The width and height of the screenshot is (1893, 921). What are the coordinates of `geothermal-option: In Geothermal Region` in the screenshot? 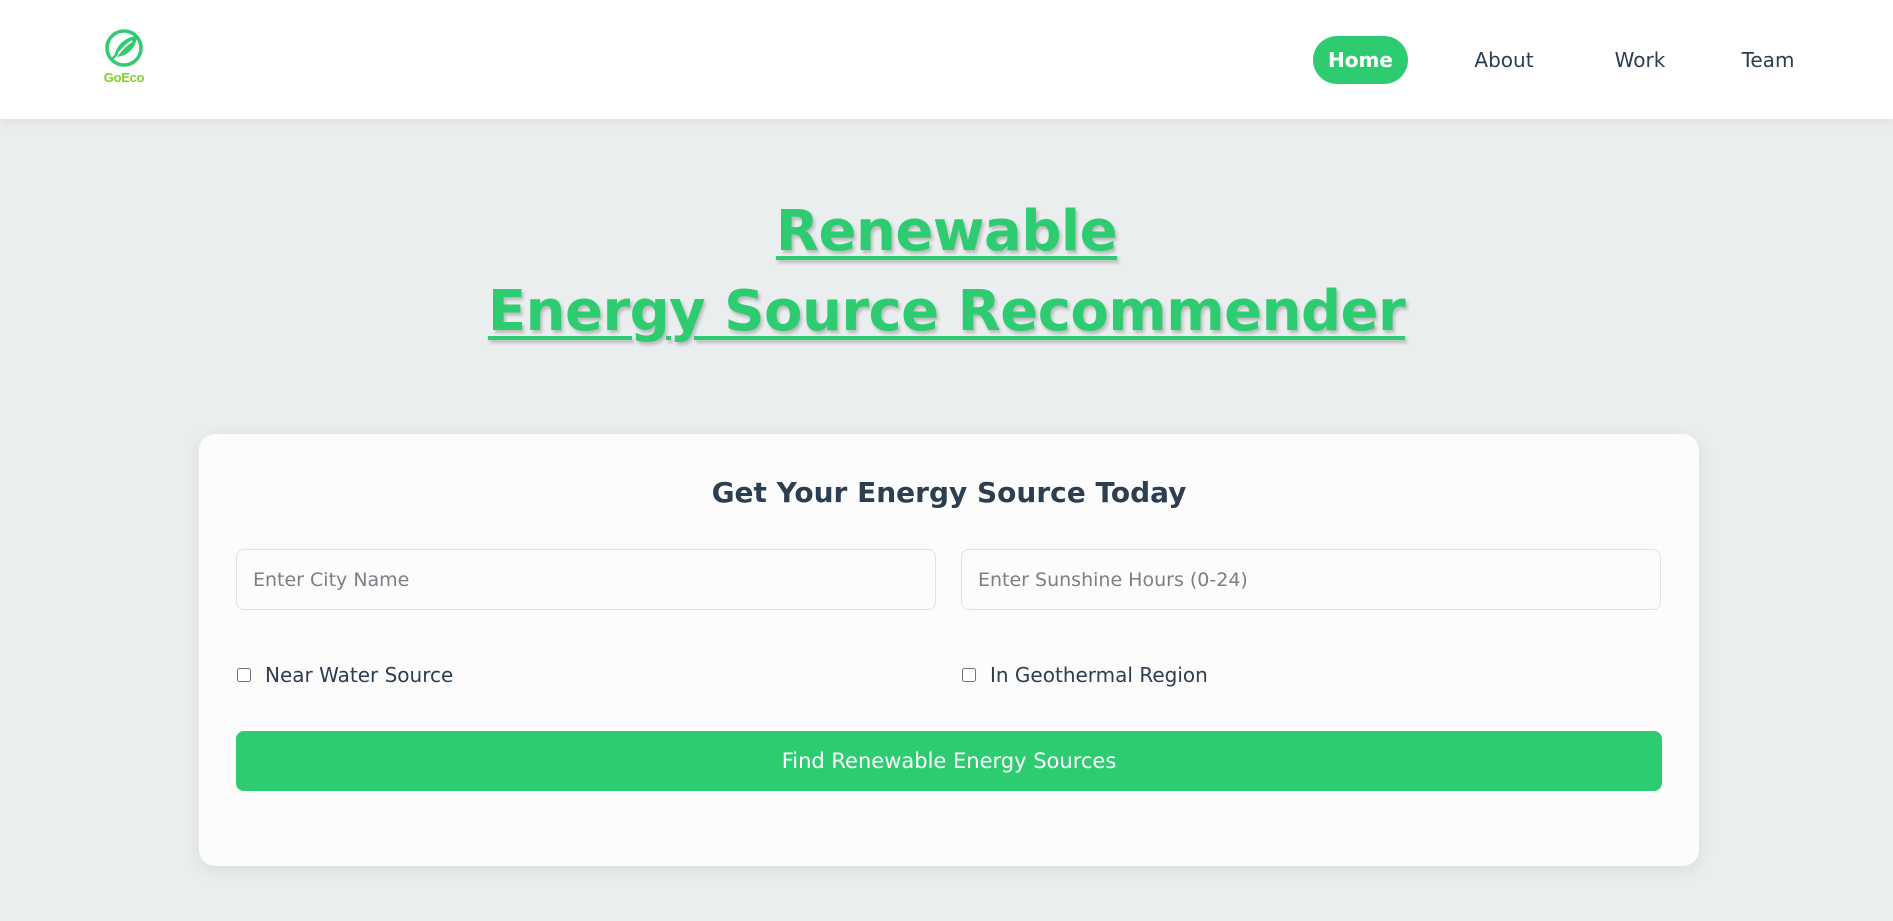 It's located at (1084, 675).